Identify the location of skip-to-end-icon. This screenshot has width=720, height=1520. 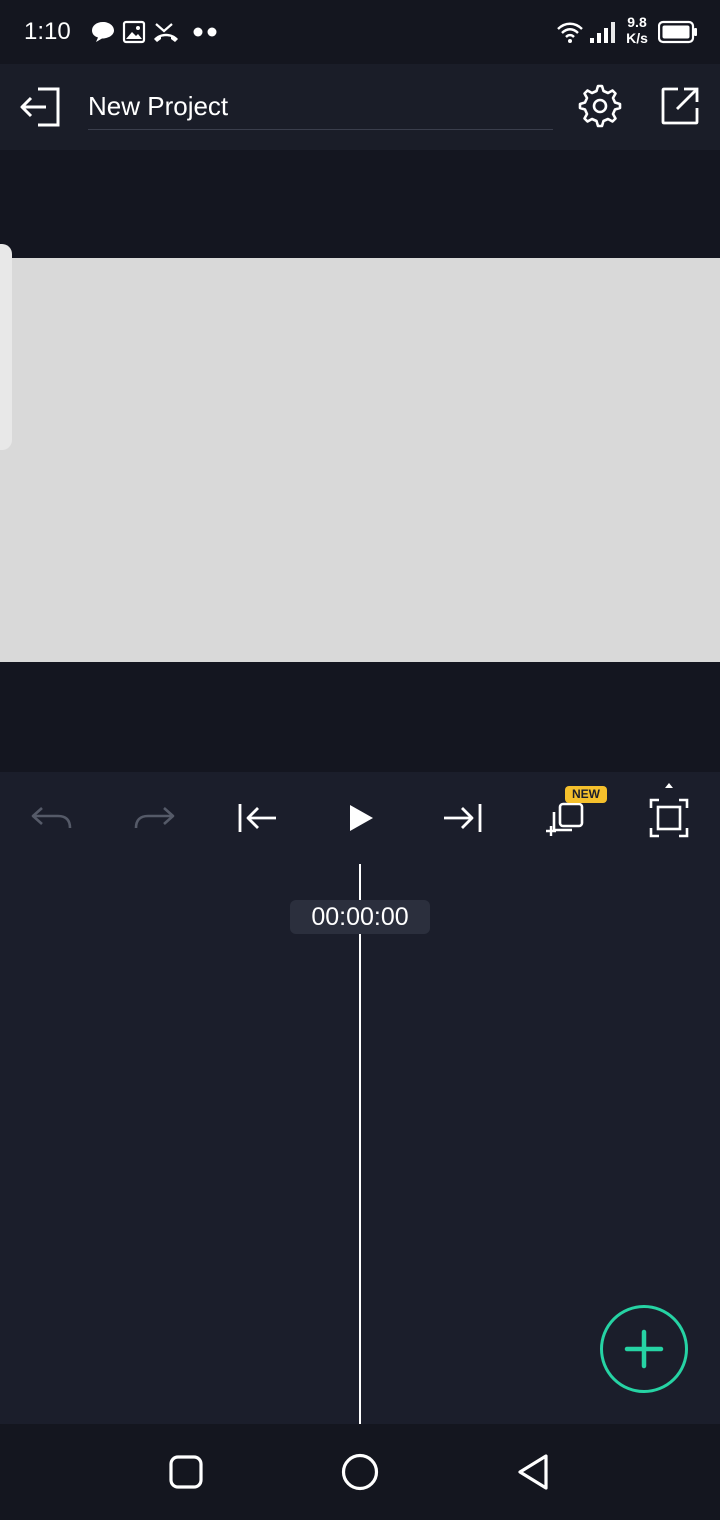
(463, 818).